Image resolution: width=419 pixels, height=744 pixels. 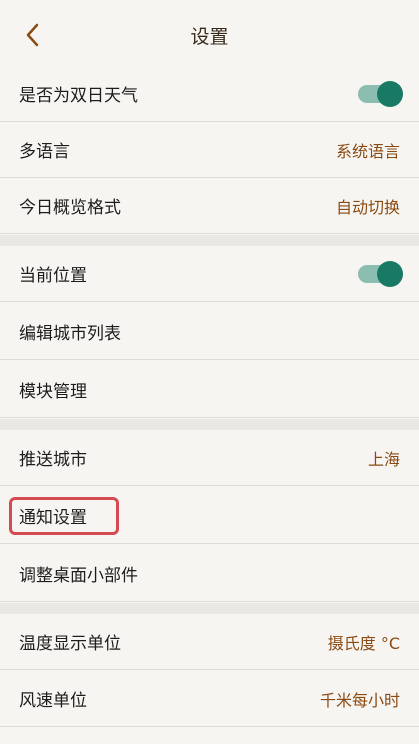 I want to click on wind-speed-unit-row: 风速单位 千米每小时, so click(x=209, y=699).